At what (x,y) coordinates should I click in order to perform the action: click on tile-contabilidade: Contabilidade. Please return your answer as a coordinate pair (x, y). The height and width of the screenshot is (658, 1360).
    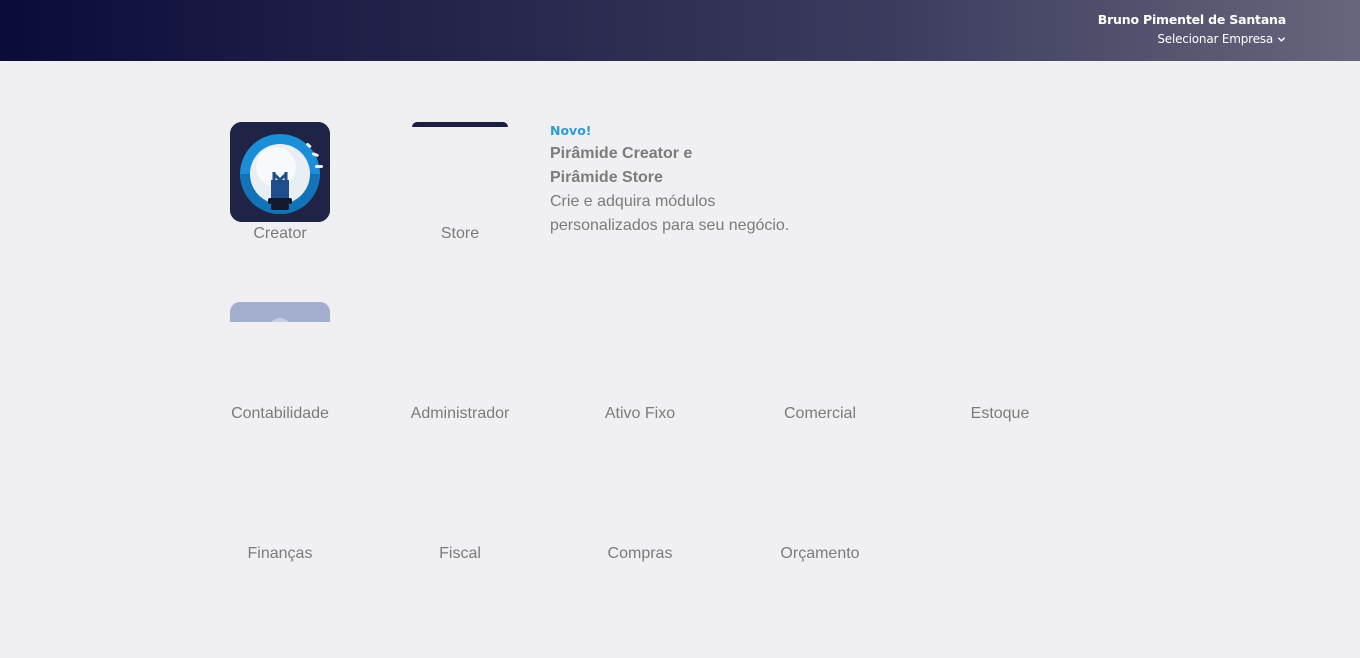
    Looking at the image, I should click on (280, 362).